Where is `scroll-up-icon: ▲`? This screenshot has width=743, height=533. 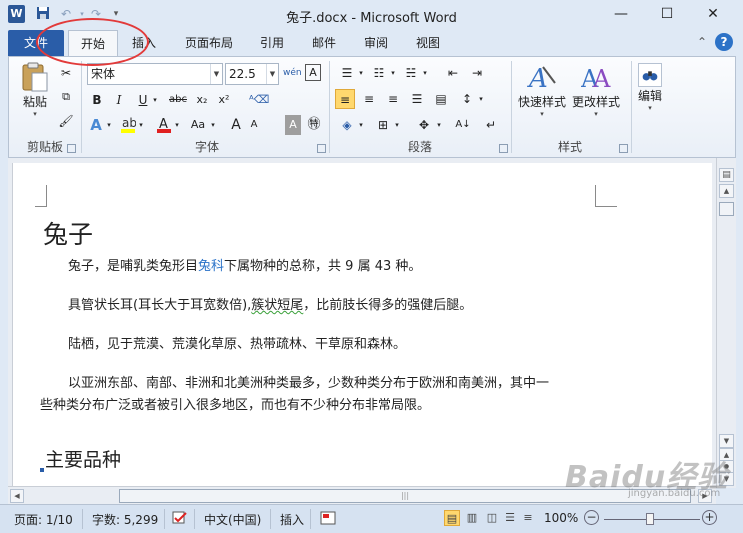 scroll-up-icon: ▲ is located at coordinates (726, 191).